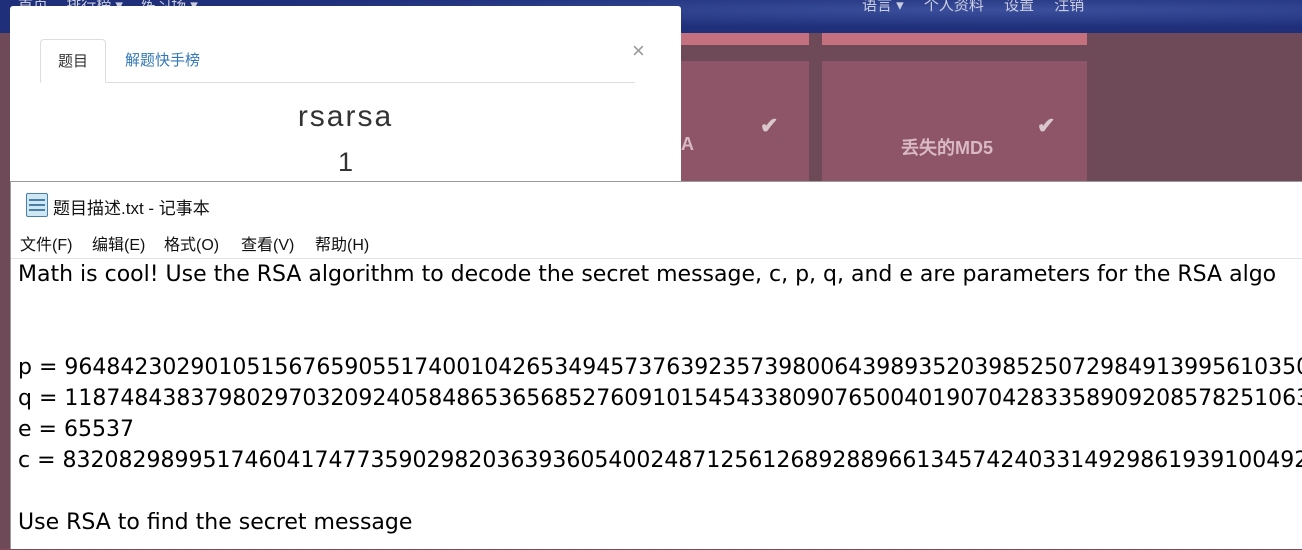 This screenshot has height=550, width=1302. I want to click on tab-challenge: 题目, so click(73, 61).